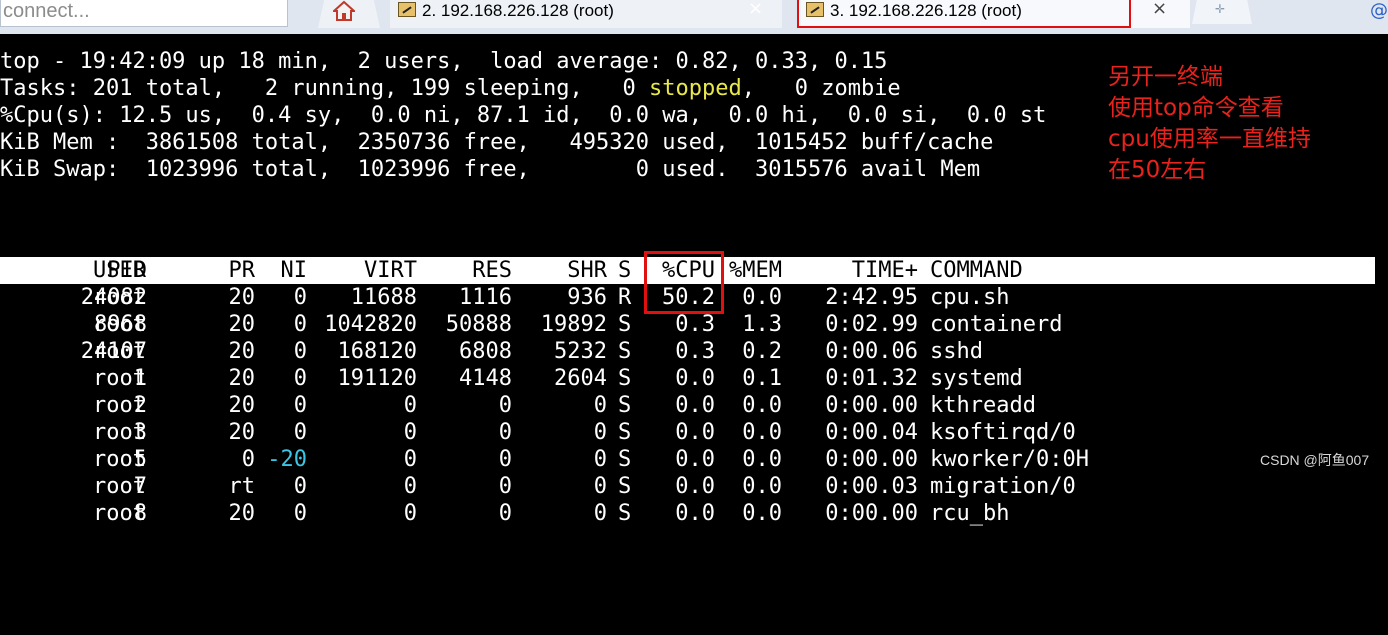 The image size is (1388, 635). I want to click on cell-res: 50888, so click(478, 324).